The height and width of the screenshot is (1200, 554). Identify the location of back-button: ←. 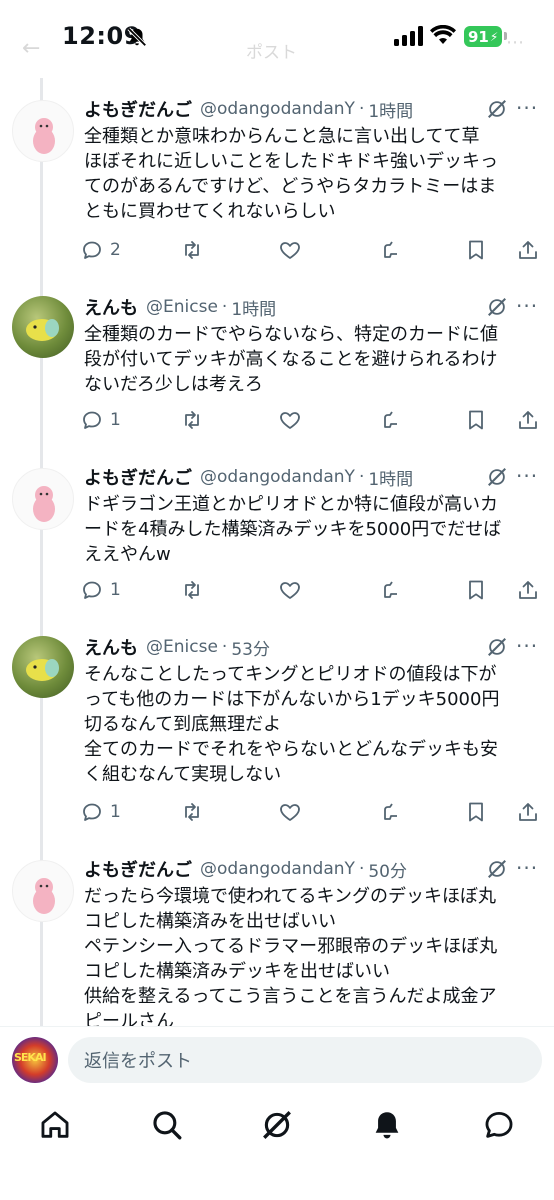
(31, 48).